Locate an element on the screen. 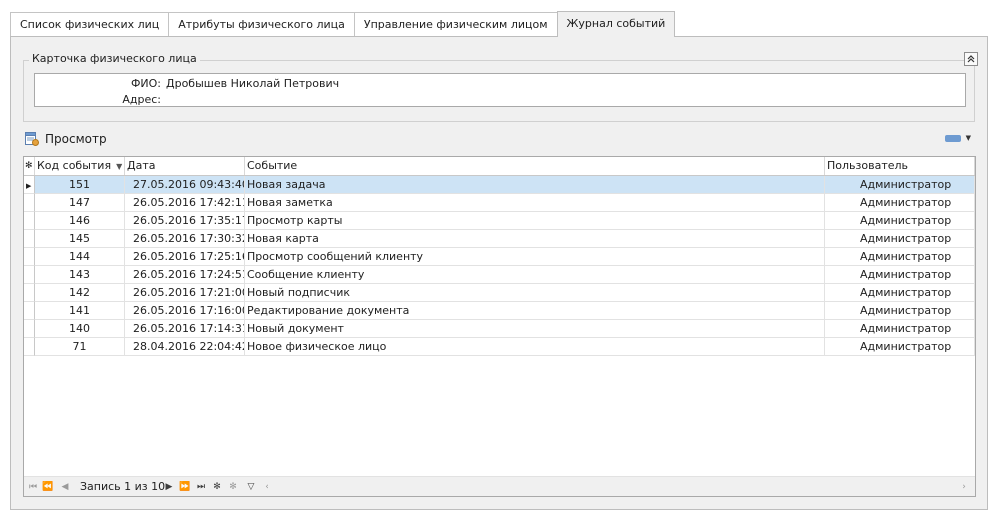  cell-date: 26.05.2016 17:42:11 is located at coordinates (185, 203).